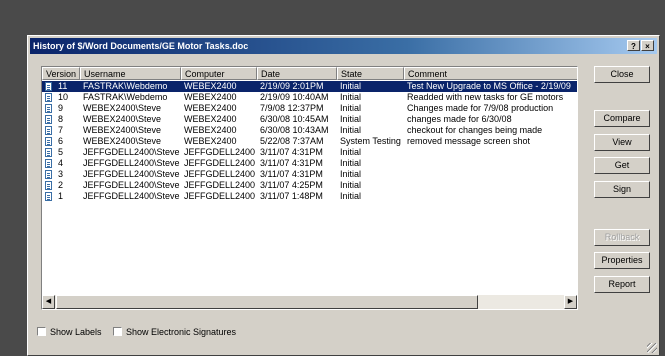  What do you see at coordinates (63, 97) in the screenshot?
I see `cell-version: 10` at bounding box center [63, 97].